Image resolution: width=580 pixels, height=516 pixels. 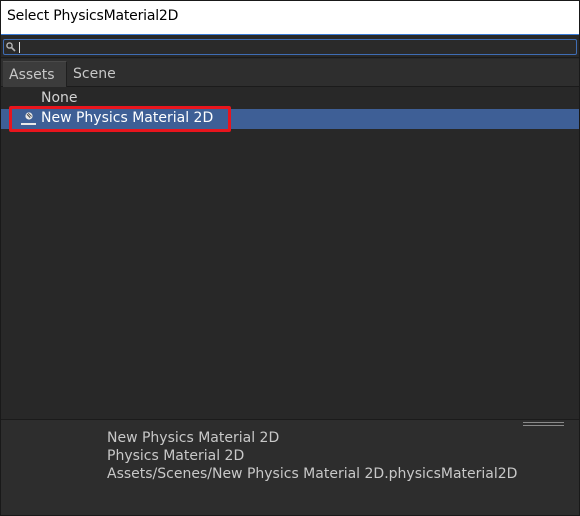 I want to click on list-item-label: None, so click(x=59, y=98).